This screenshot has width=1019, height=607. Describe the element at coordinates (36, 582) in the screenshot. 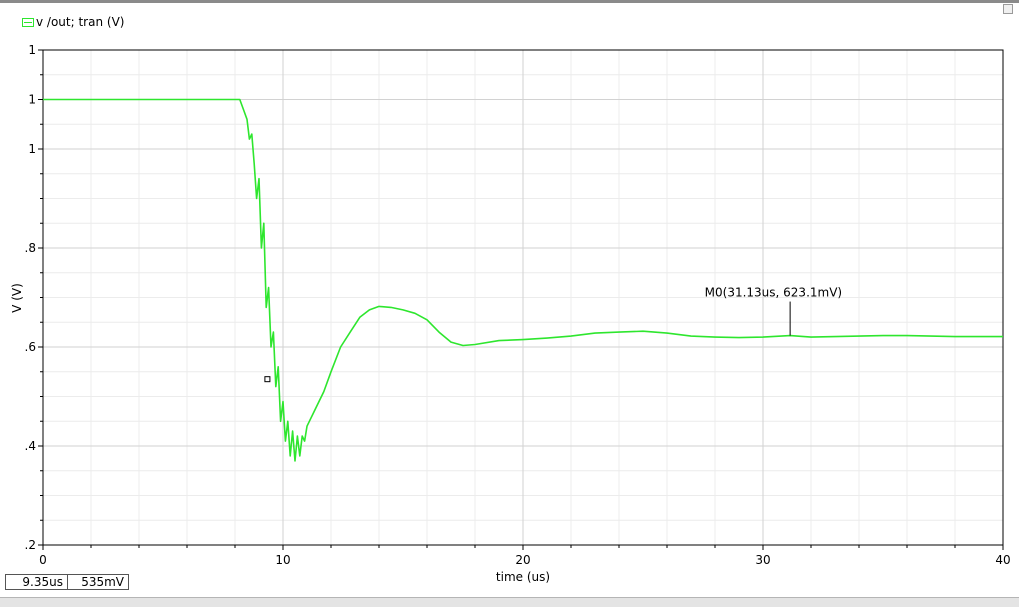

I see `cursor-x-readout: 9.35us` at that location.